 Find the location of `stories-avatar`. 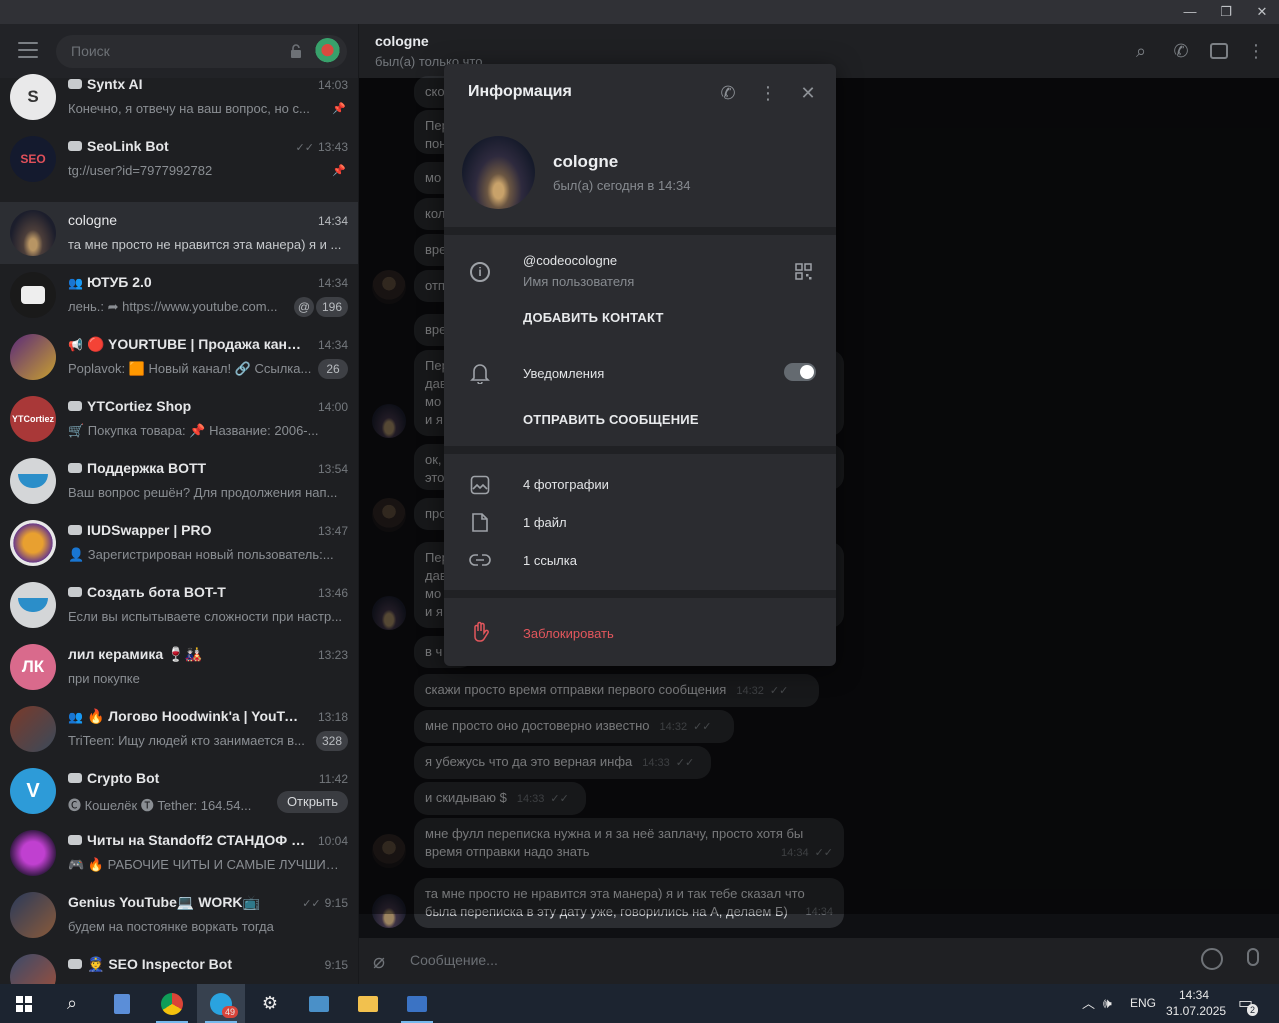

stories-avatar is located at coordinates (327, 51).